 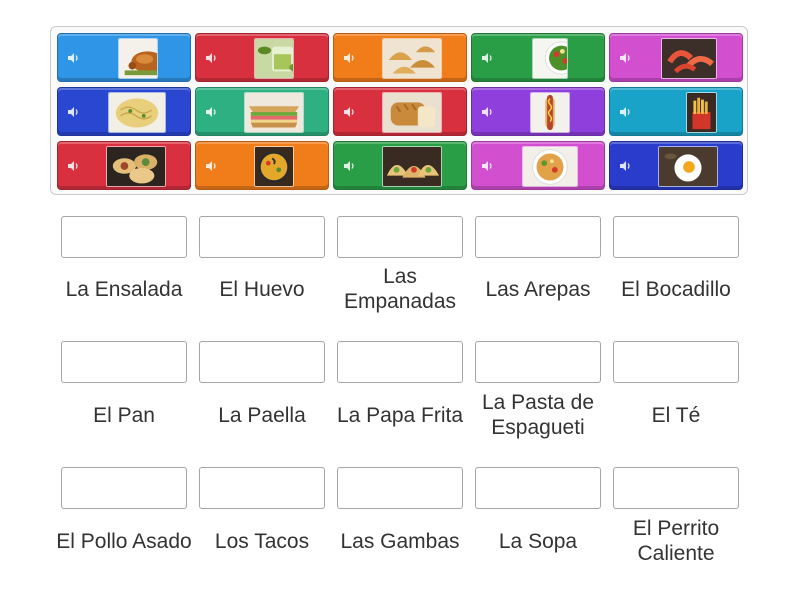 I want to click on roast-chicken-image, so click(x=138, y=58).